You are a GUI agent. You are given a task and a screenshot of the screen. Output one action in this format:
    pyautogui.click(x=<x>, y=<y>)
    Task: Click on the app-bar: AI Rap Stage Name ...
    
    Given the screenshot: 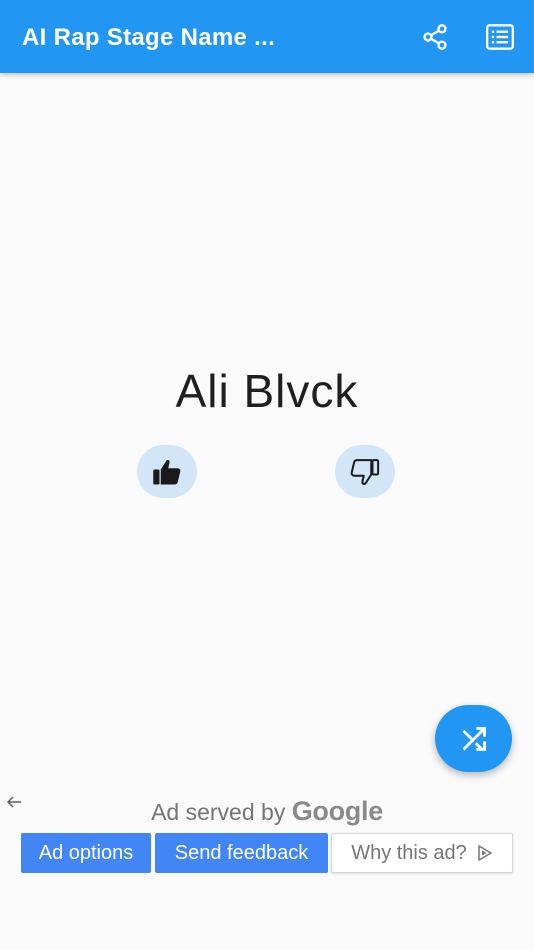 What is the action you would take?
    pyautogui.click(x=267, y=36)
    